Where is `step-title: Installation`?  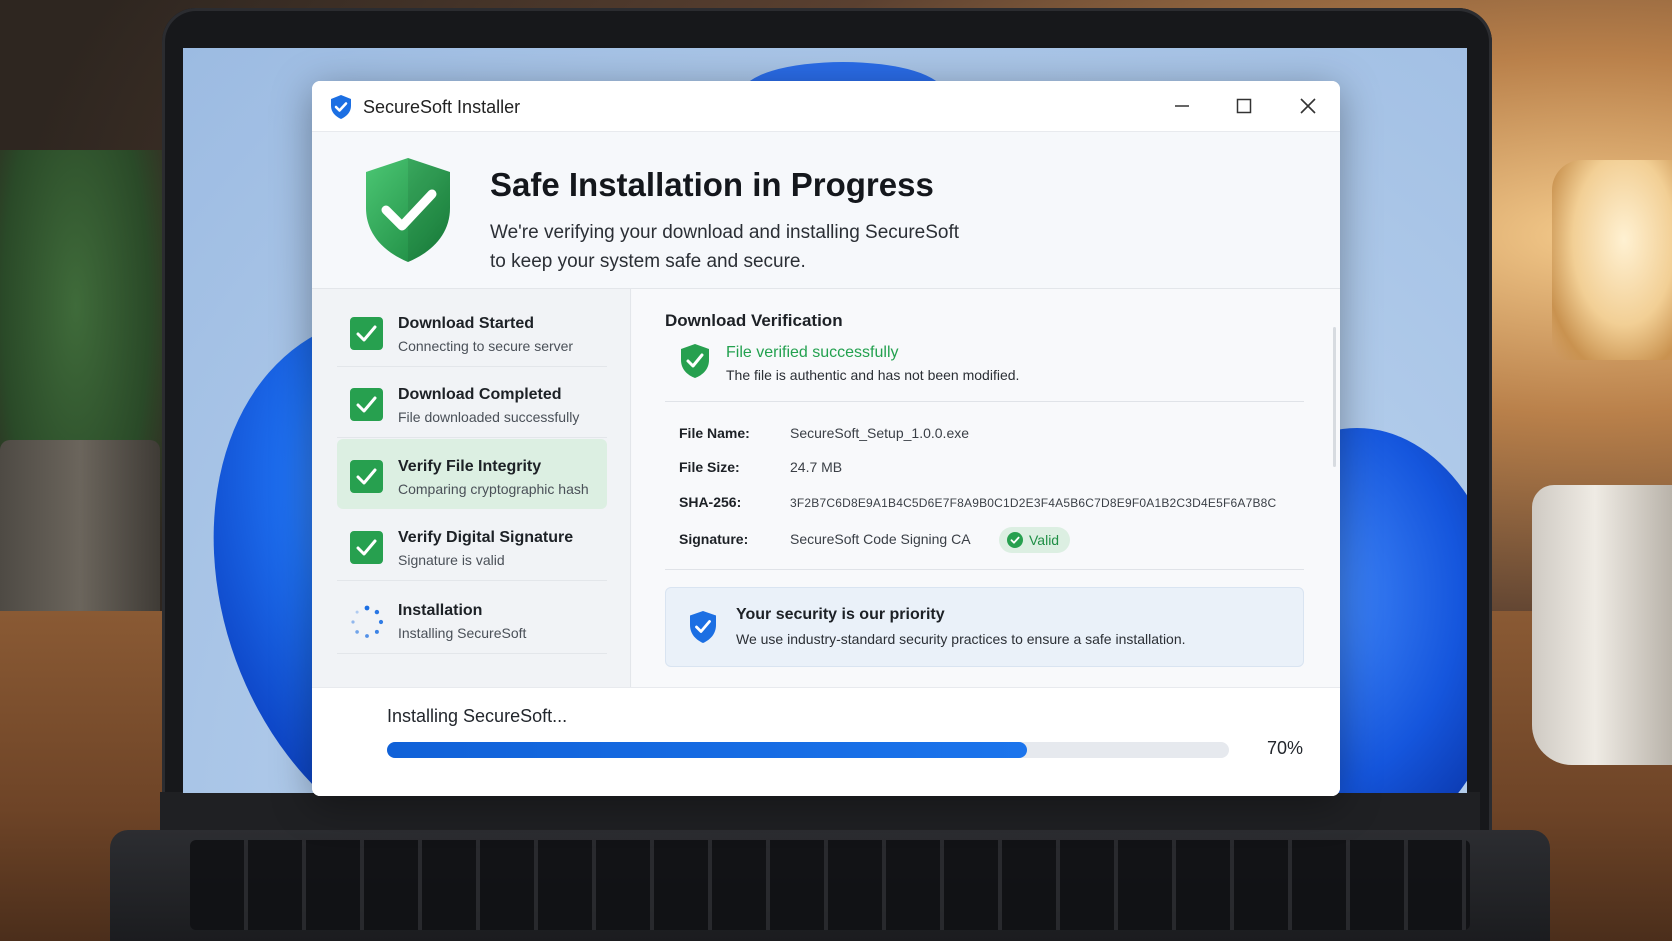 step-title: Installation is located at coordinates (440, 610).